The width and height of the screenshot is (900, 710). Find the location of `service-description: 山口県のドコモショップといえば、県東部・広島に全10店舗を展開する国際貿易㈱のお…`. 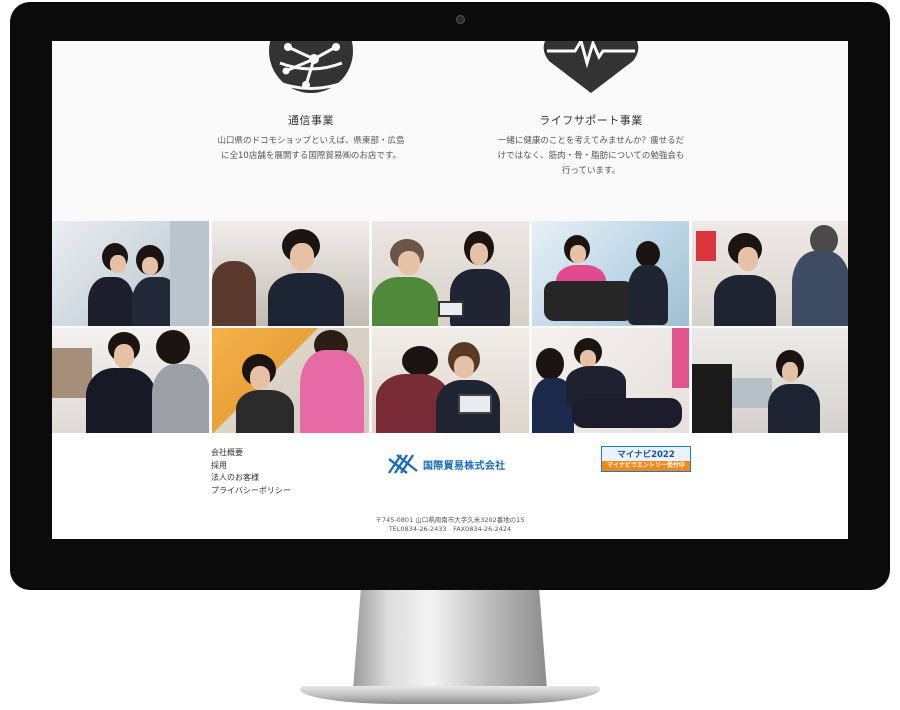

service-description: 山口県のドコモショップといえば、県東部・広島に全10店舗を展開する国際貿易㈱のお… is located at coordinates (311, 148).